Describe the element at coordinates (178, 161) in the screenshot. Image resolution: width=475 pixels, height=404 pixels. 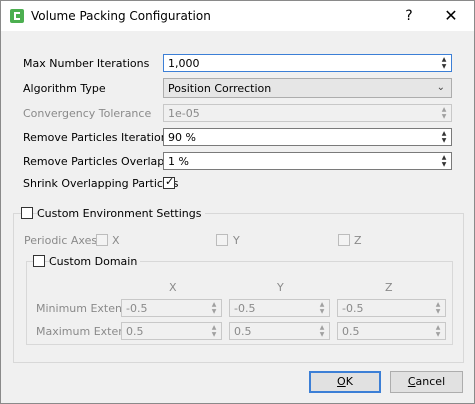
I see `remove-overlap-value: 1 %` at that location.